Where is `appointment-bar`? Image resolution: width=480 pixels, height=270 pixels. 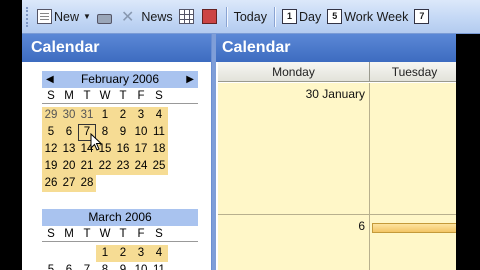 appointment-bar is located at coordinates (414, 228).